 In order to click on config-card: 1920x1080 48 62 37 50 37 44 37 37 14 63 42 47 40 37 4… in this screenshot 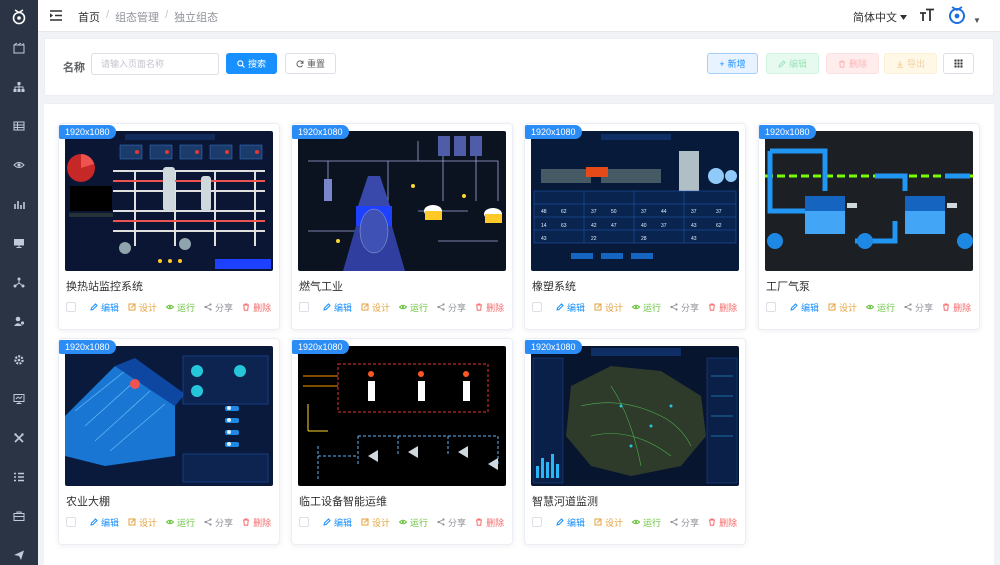, I will do `click(635, 226)`.